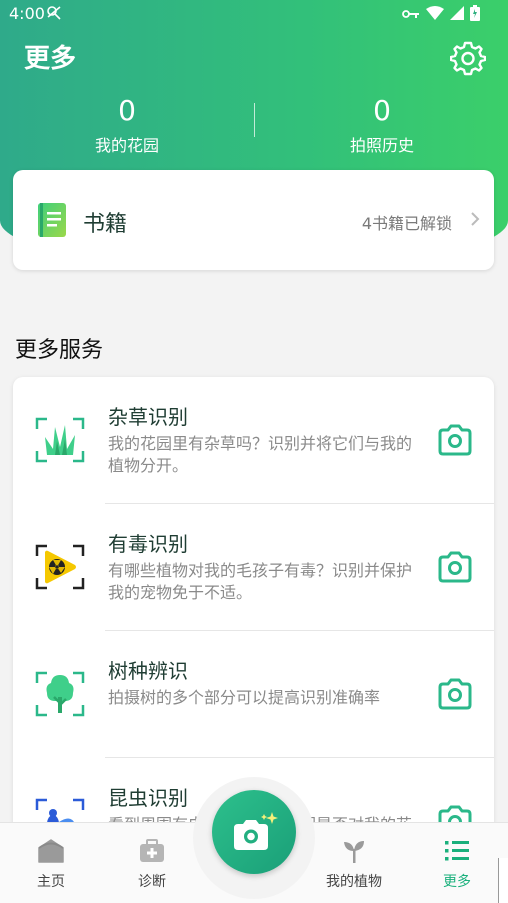  What do you see at coordinates (457, 882) in the screenshot?
I see `nav-label: 更多` at bounding box center [457, 882].